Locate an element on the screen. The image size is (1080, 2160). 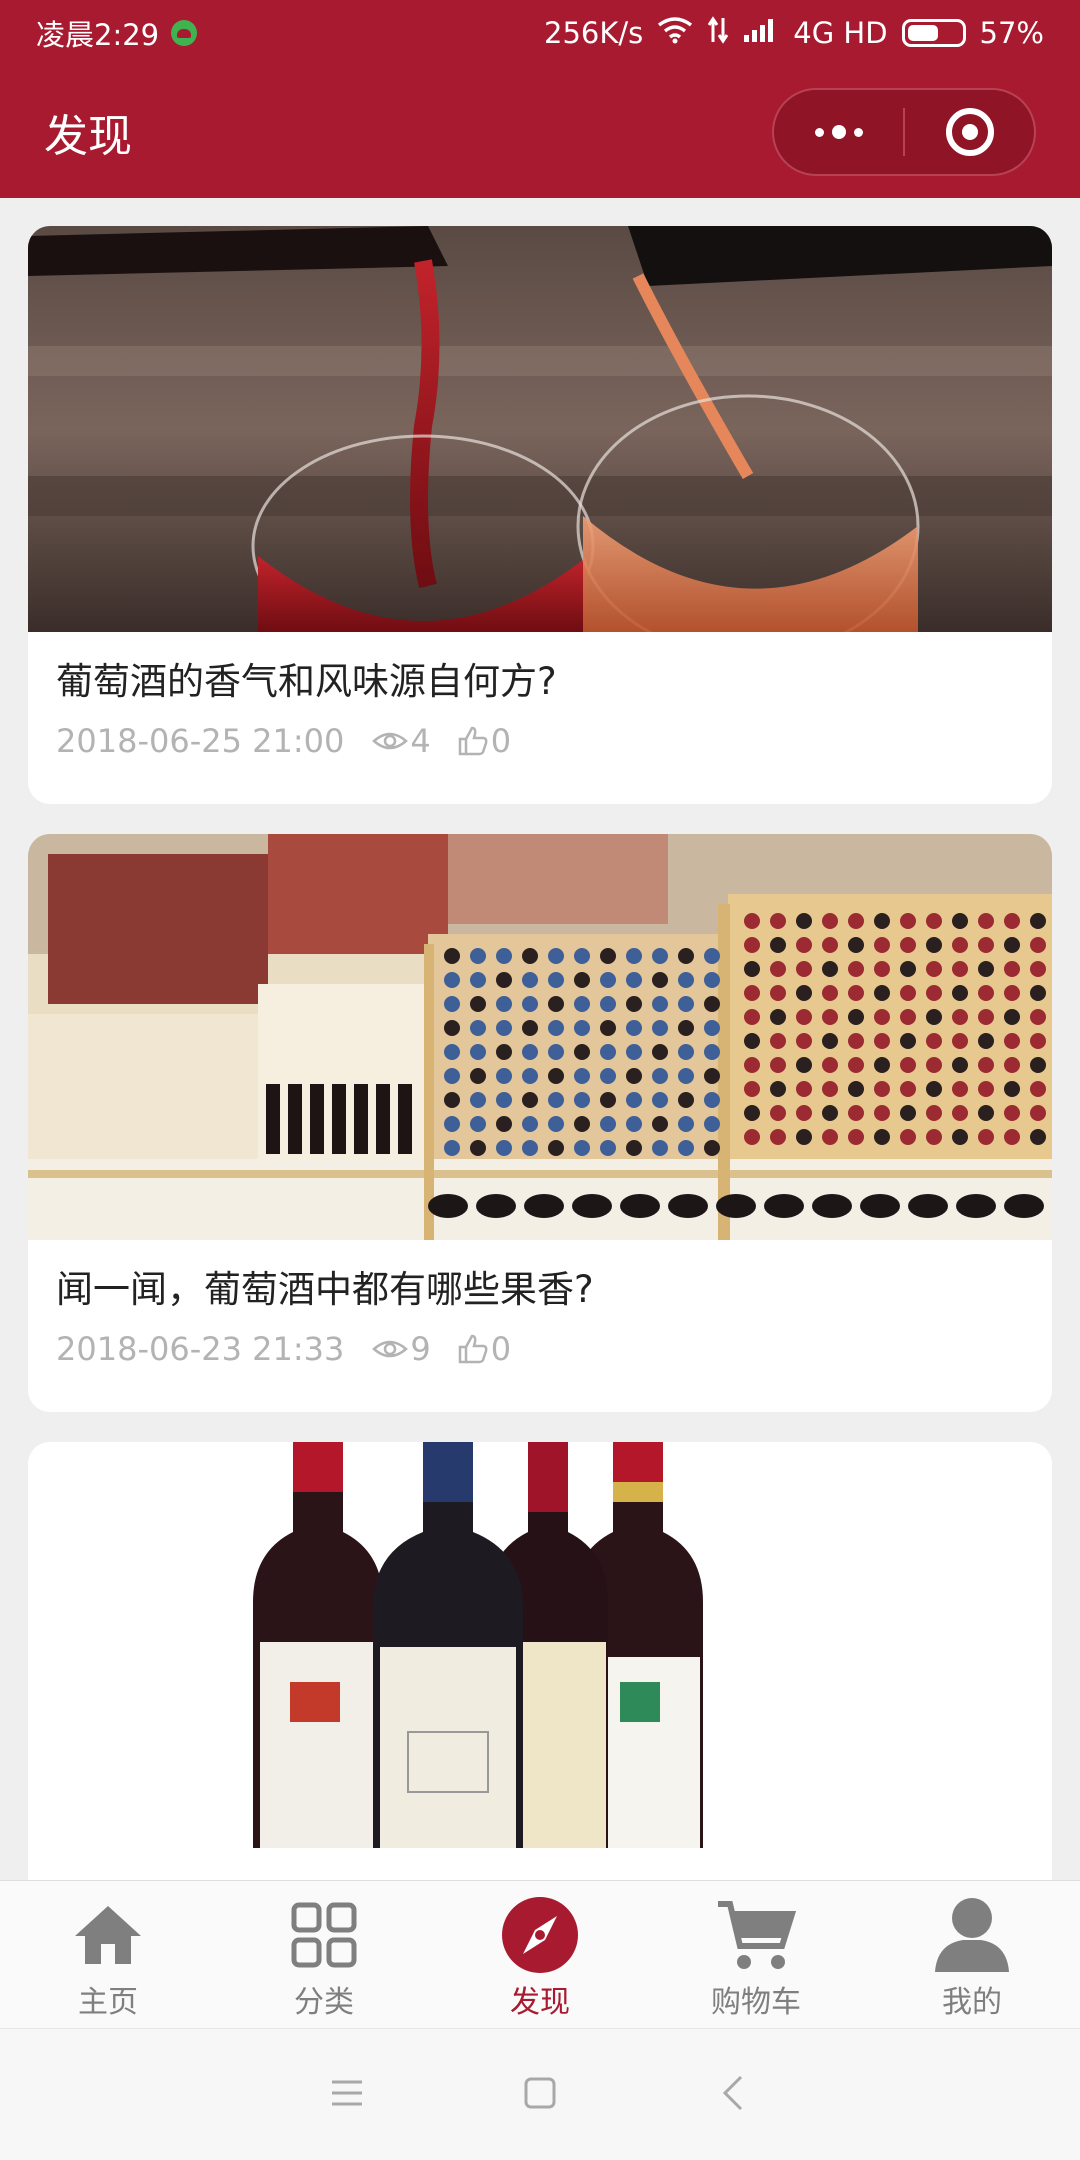
home-button is located at coordinates (540, 2095).